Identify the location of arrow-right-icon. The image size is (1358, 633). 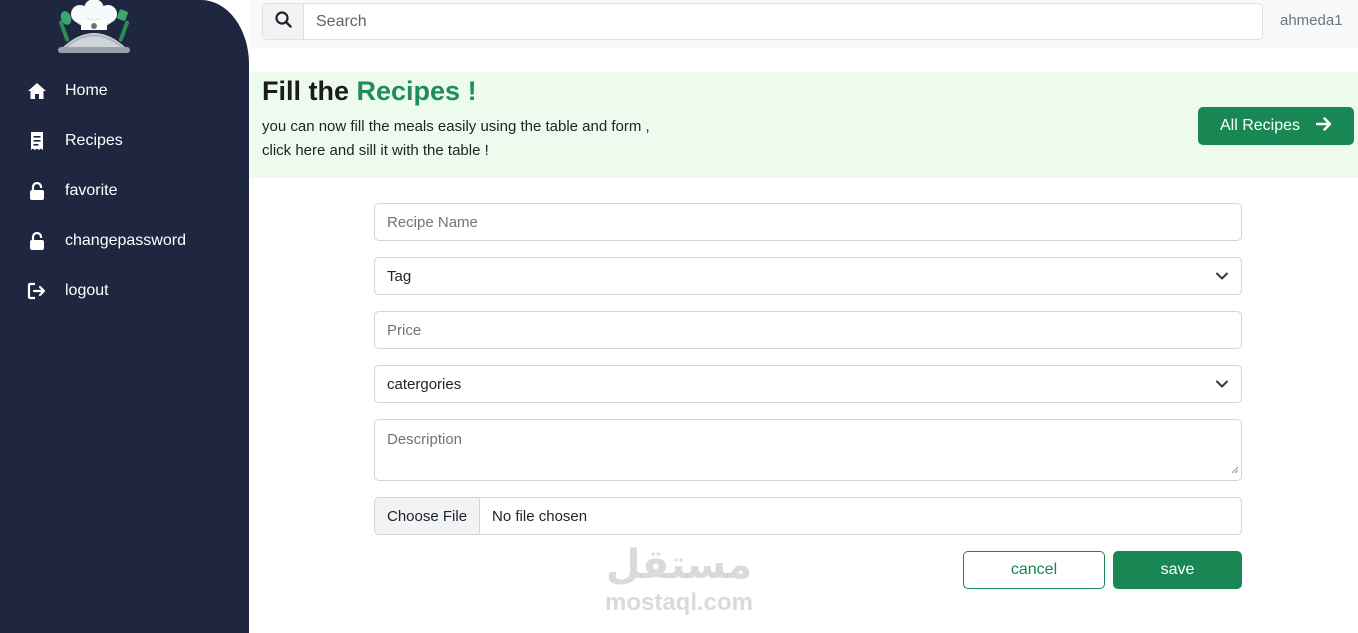
(1316, 126).